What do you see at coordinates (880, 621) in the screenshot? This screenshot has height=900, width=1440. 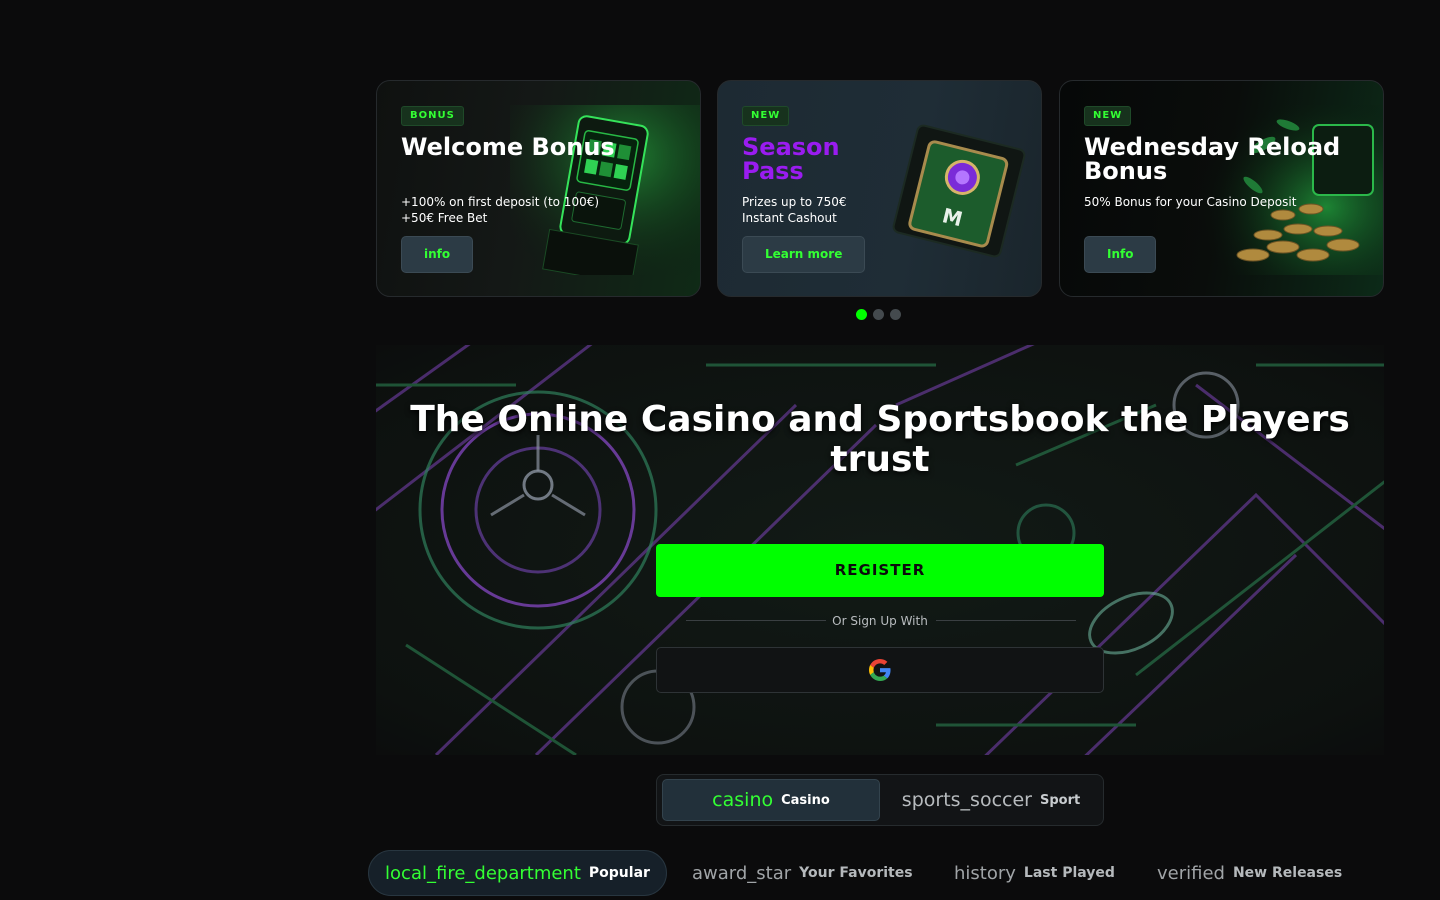 I see `signup-with-label: Or Sign Up With` at bounding box center [880, 621].